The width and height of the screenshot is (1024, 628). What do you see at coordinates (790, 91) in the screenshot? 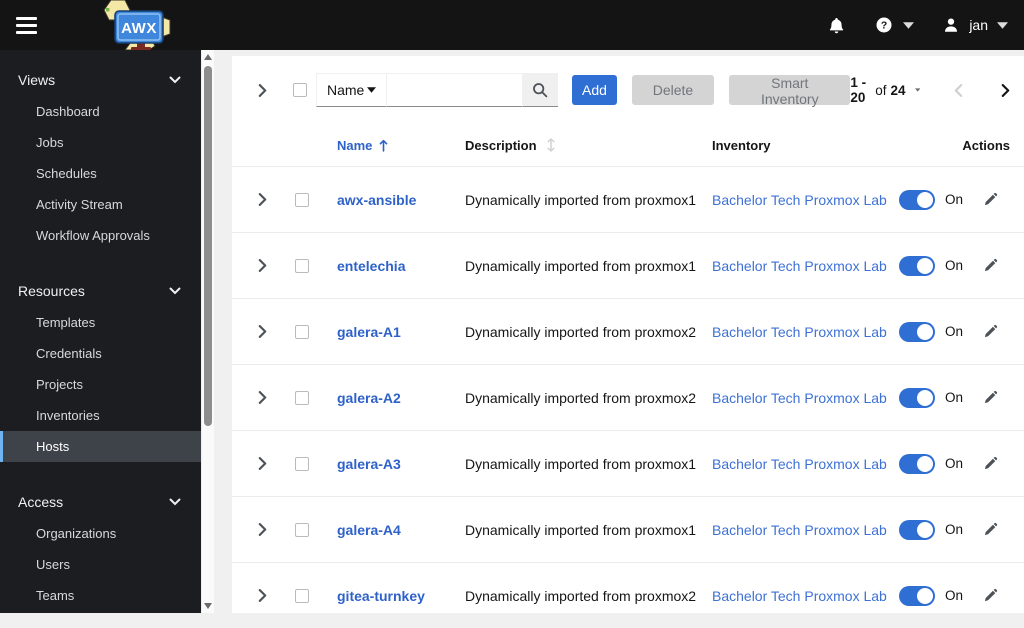
I see `smart-inventory-button: Smart Inventory` at bounding box center [790, 91].